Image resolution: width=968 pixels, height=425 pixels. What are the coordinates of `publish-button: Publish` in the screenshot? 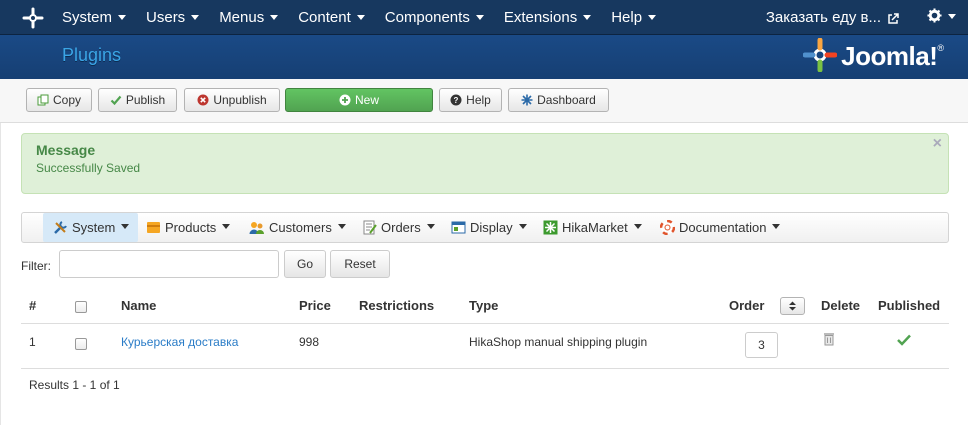 It's located at (137, 100).